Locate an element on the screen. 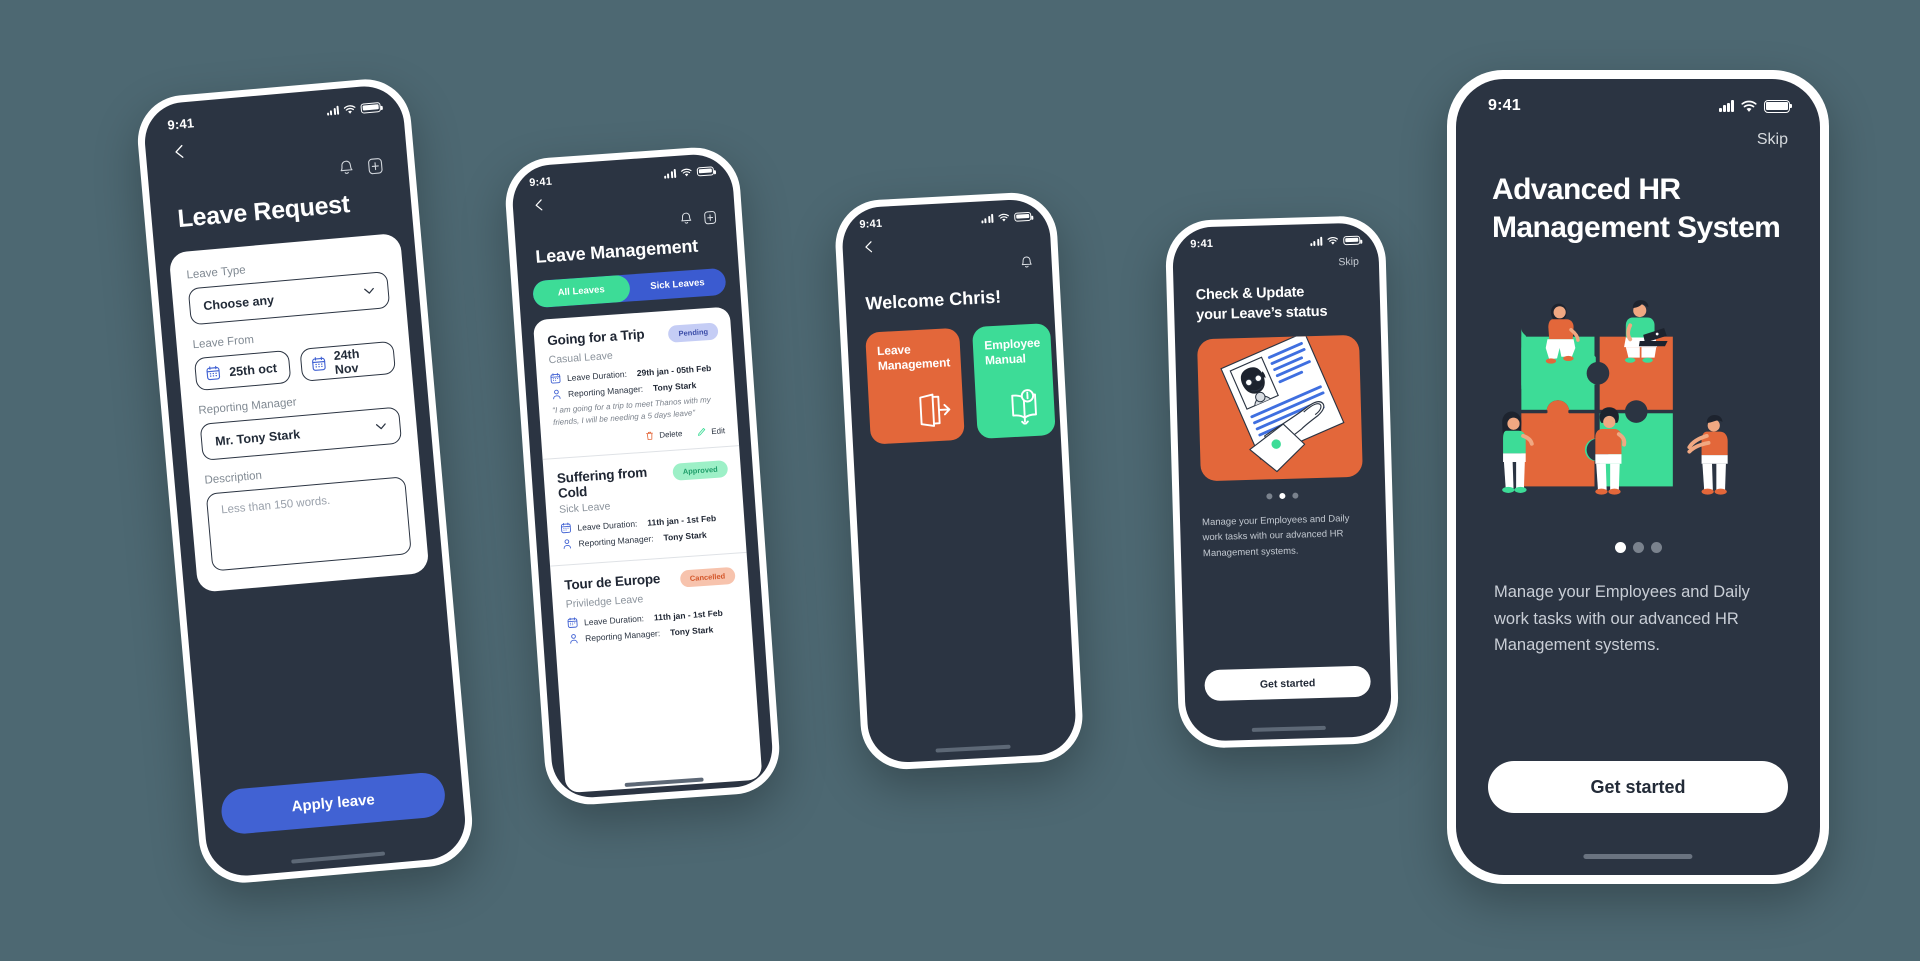 This screenshot has width=1920, height=961. end-date-field: 24th Nov is located at coordinates (347, 361).